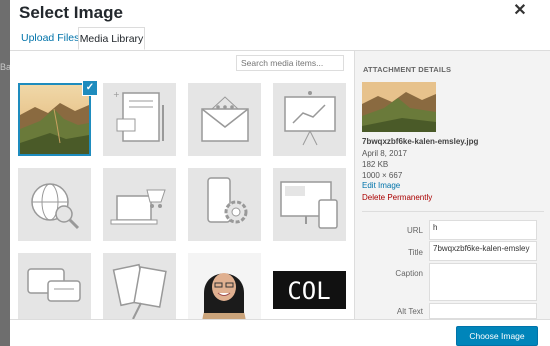 This screenshot has height=346, width=550. Describe the element at coordinates (453, 211) in the screenshot. I see `details-divider` at that location.